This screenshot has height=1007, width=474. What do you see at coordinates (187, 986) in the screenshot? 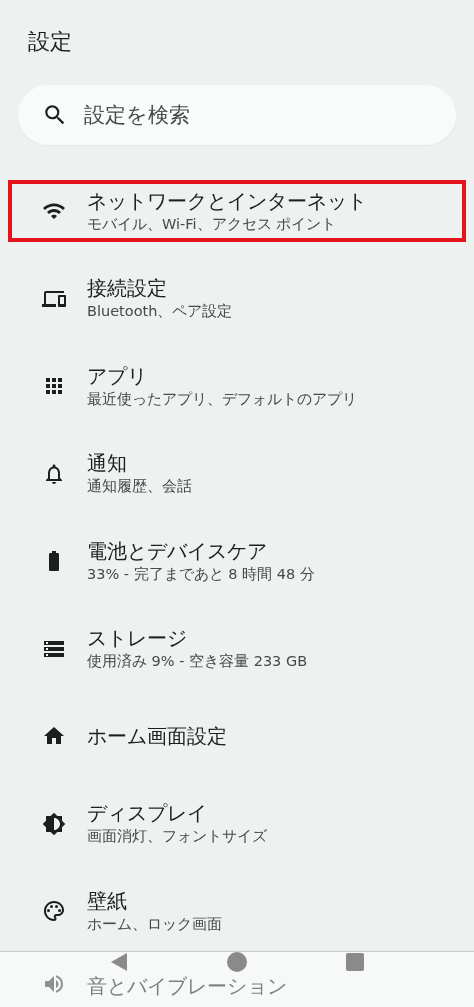
I see `item-title: 音とバイブレーション` at bounding box center [187, 986].